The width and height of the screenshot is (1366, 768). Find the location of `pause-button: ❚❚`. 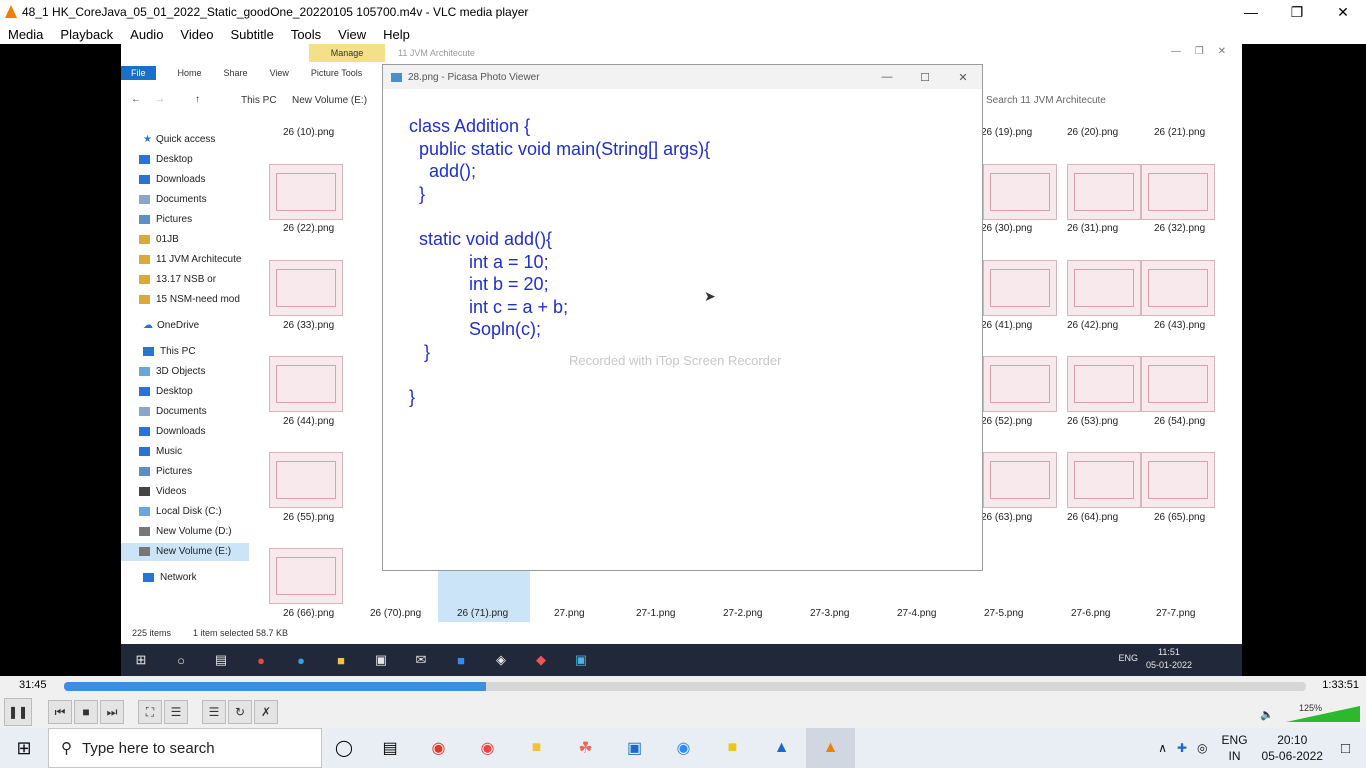

pause-button: ❚❚ is located at coordinates (18, 712).